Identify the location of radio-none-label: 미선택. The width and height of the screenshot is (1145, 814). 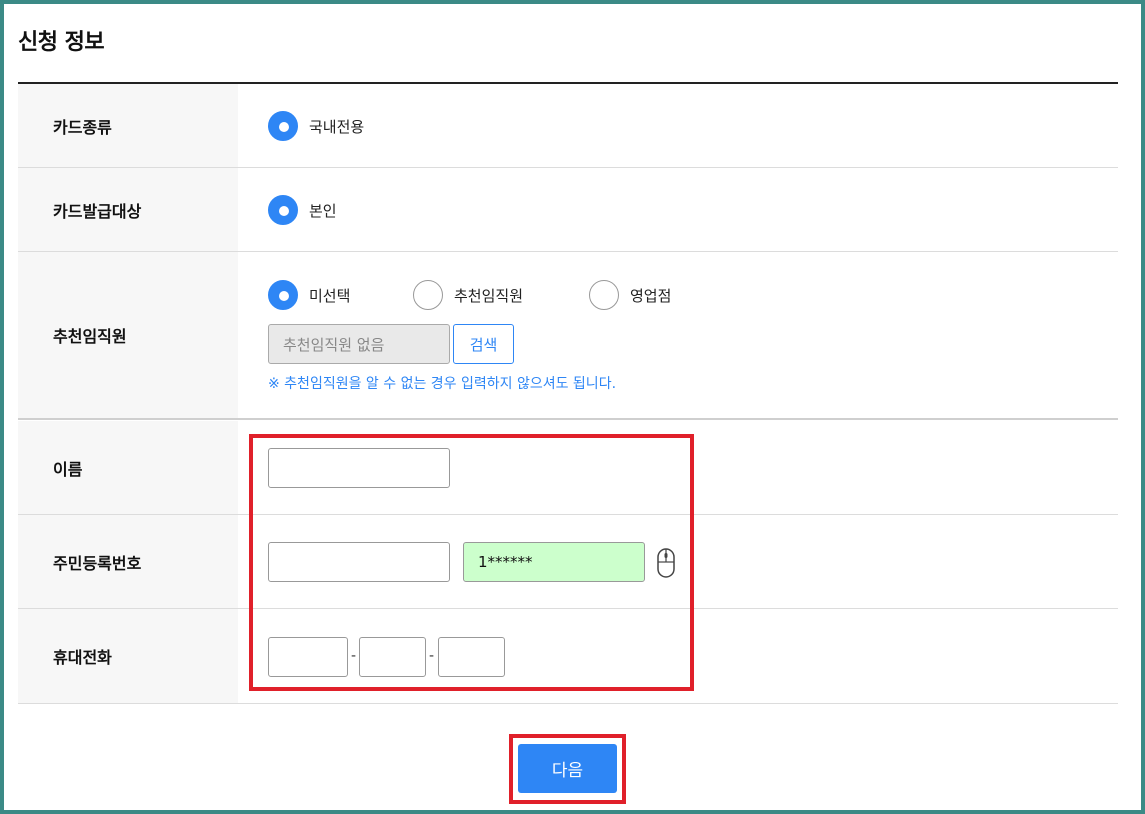
(330, 295).